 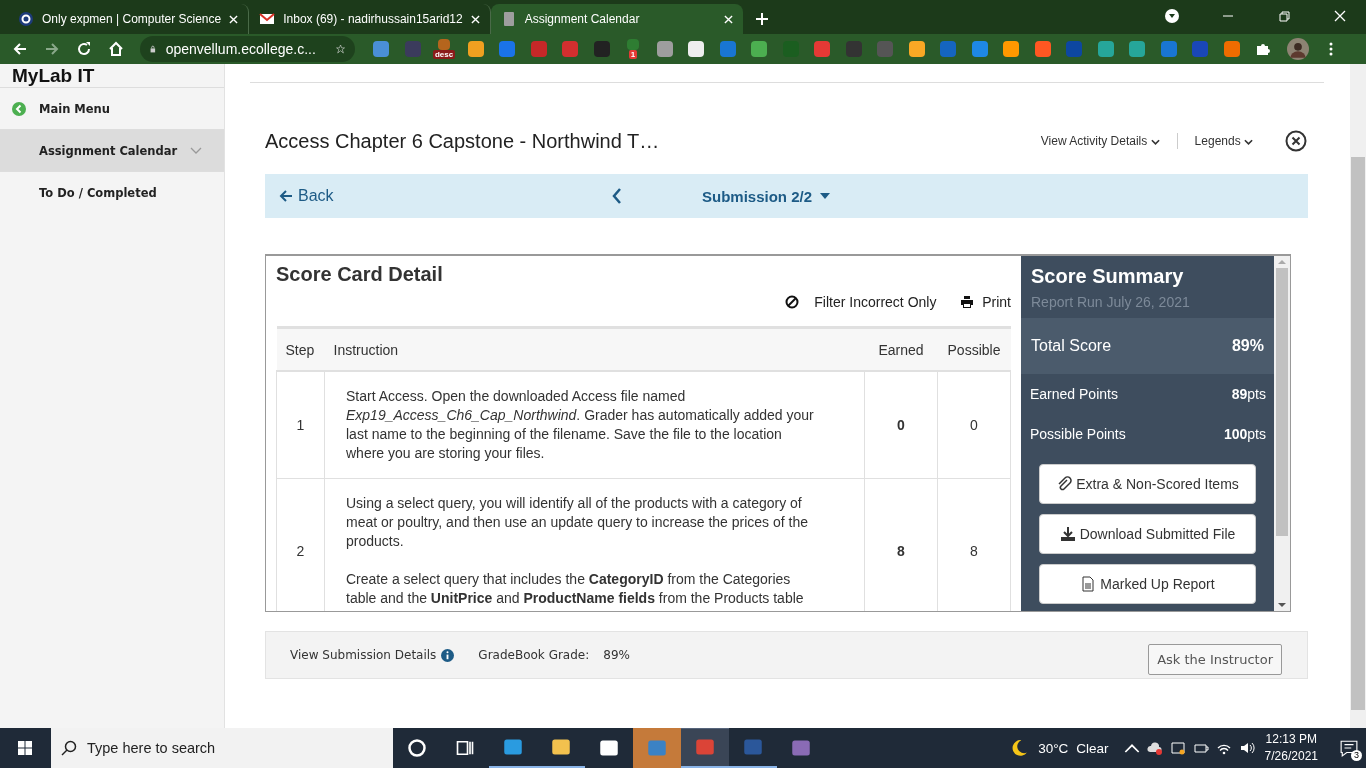 What do you see at coordinates (1284, 16) in the screenshot?
I see `restore-icon` at bounding box center [1284, 16].